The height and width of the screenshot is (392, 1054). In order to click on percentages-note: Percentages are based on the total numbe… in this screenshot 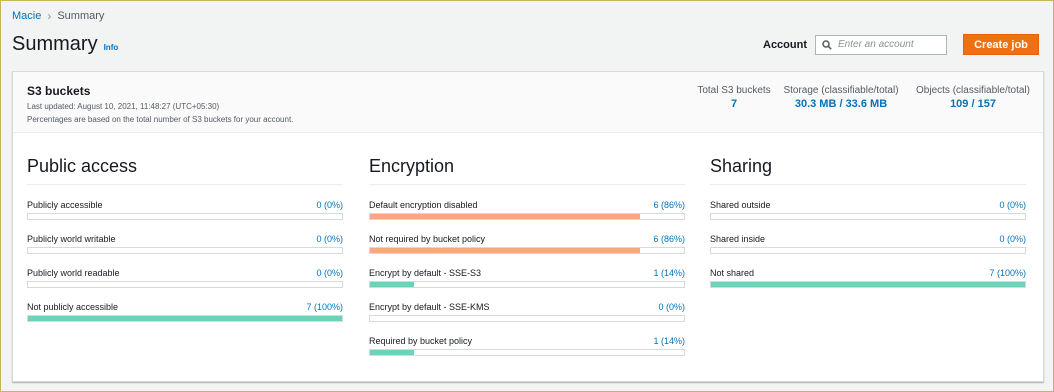, I will do `click(160, 119)`.